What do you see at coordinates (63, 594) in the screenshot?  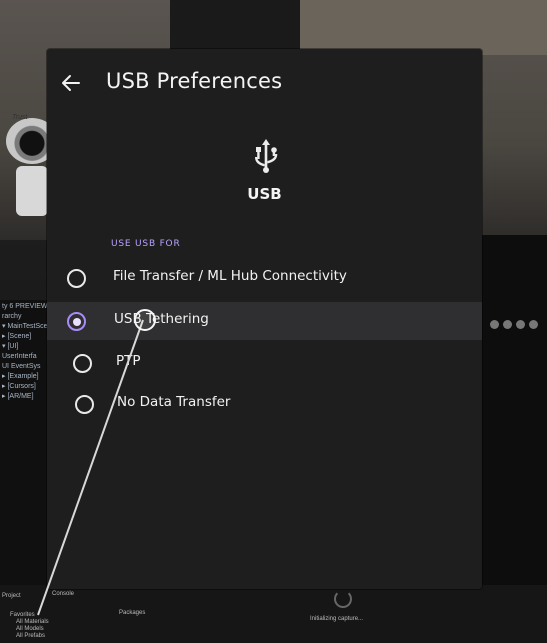 I see `bg-tab-console: Console` at bounding box center [63, 594].